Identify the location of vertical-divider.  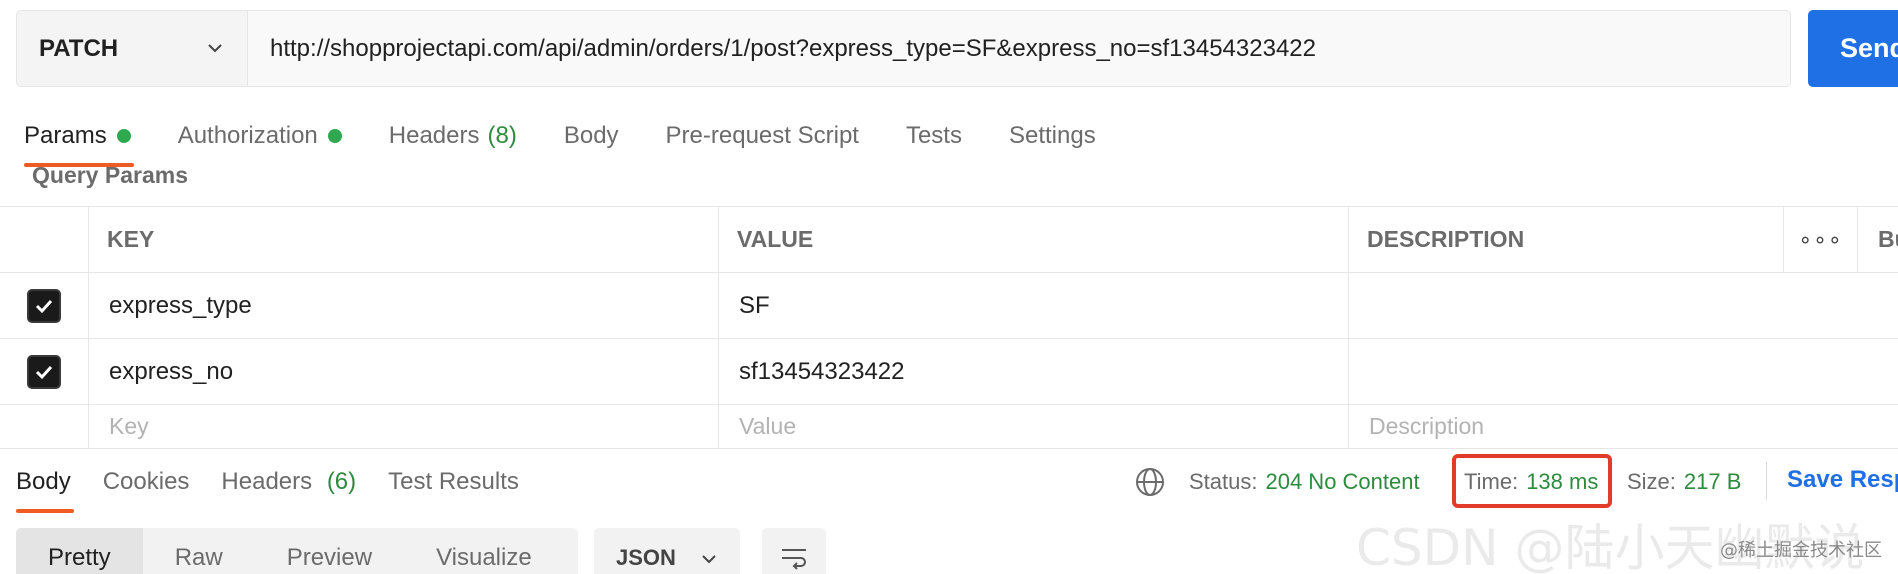
(1766, 481).